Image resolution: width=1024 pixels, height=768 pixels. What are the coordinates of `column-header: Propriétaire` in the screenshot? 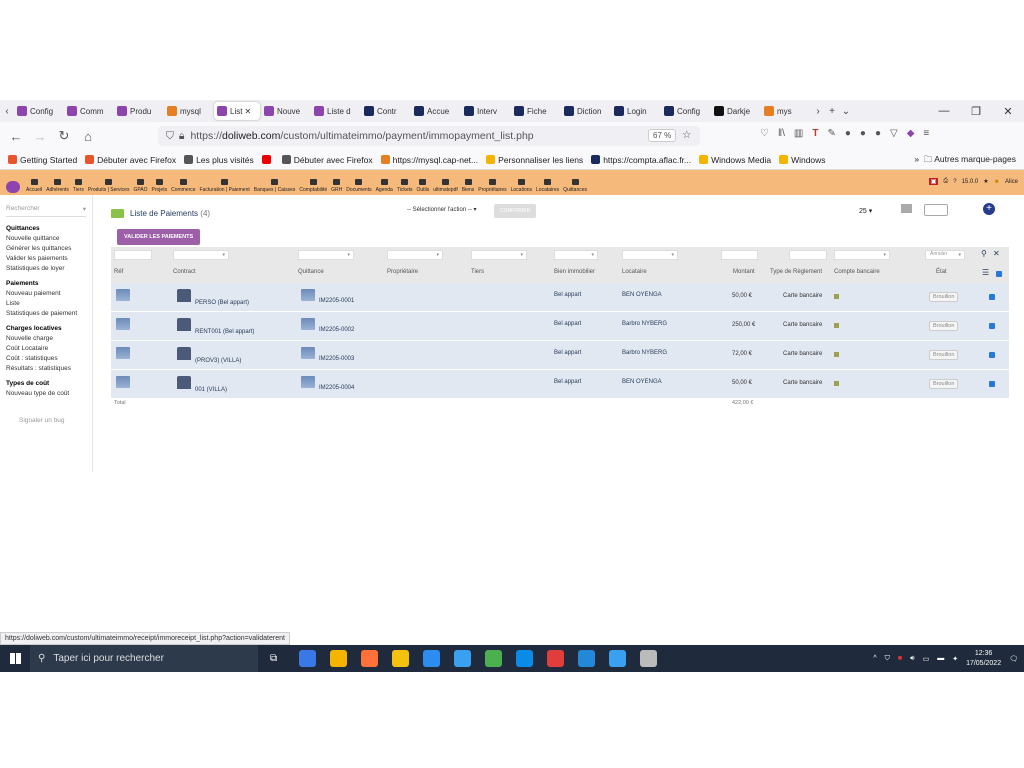 It's located at (402, 272).